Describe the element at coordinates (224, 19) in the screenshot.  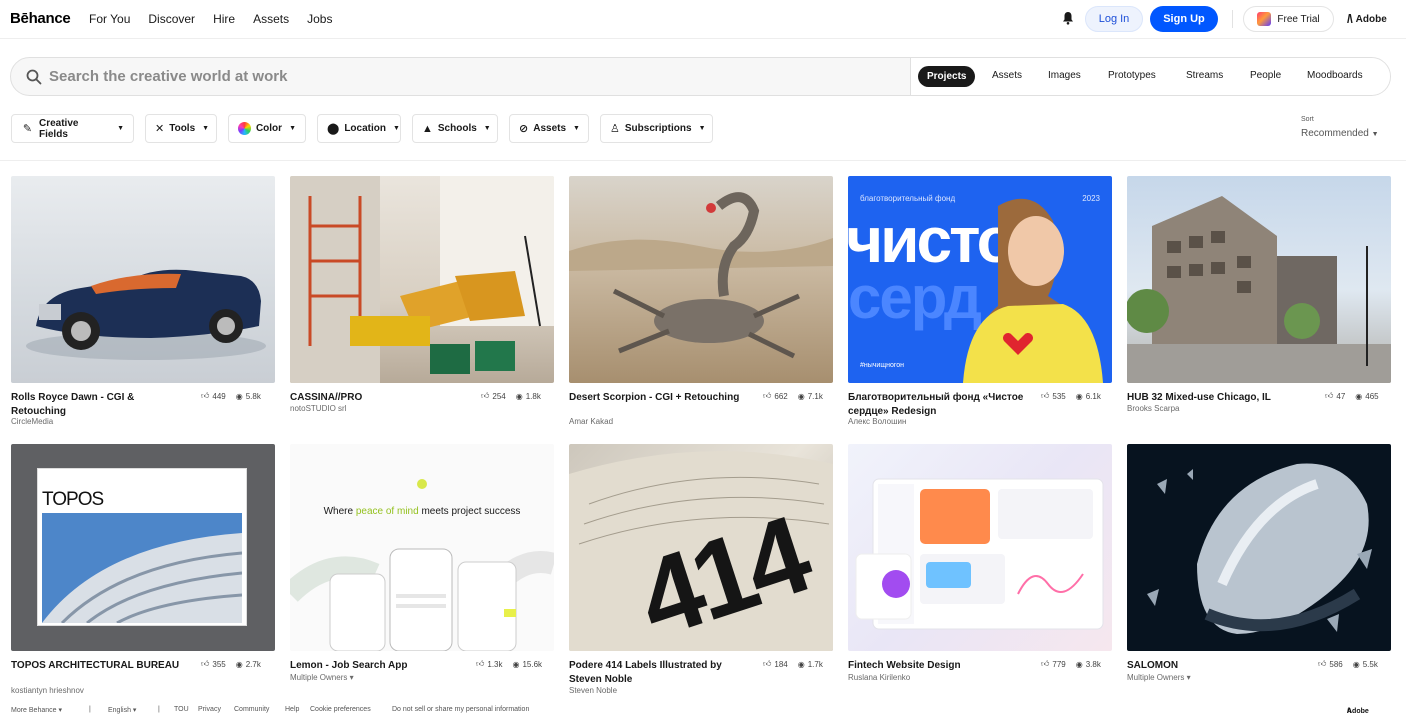
I see `nav-hire: Hire` at that location.